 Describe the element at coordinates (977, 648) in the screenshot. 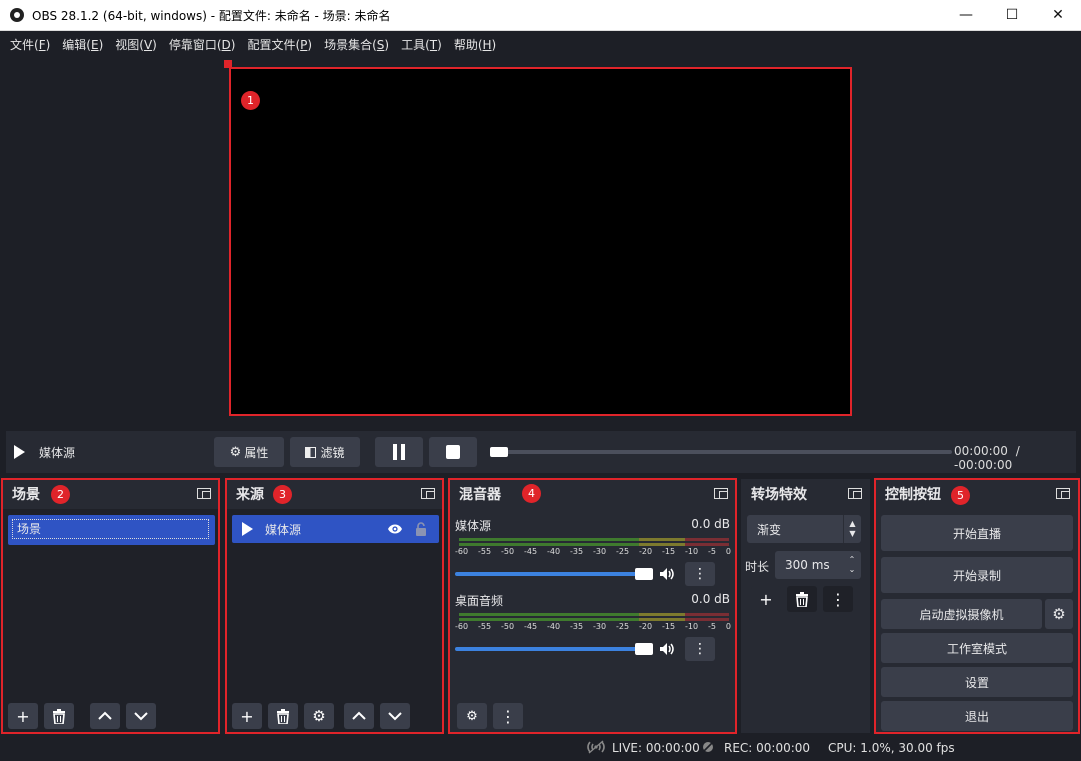

I see `studio-mode-button: 工作室模式` at that location.